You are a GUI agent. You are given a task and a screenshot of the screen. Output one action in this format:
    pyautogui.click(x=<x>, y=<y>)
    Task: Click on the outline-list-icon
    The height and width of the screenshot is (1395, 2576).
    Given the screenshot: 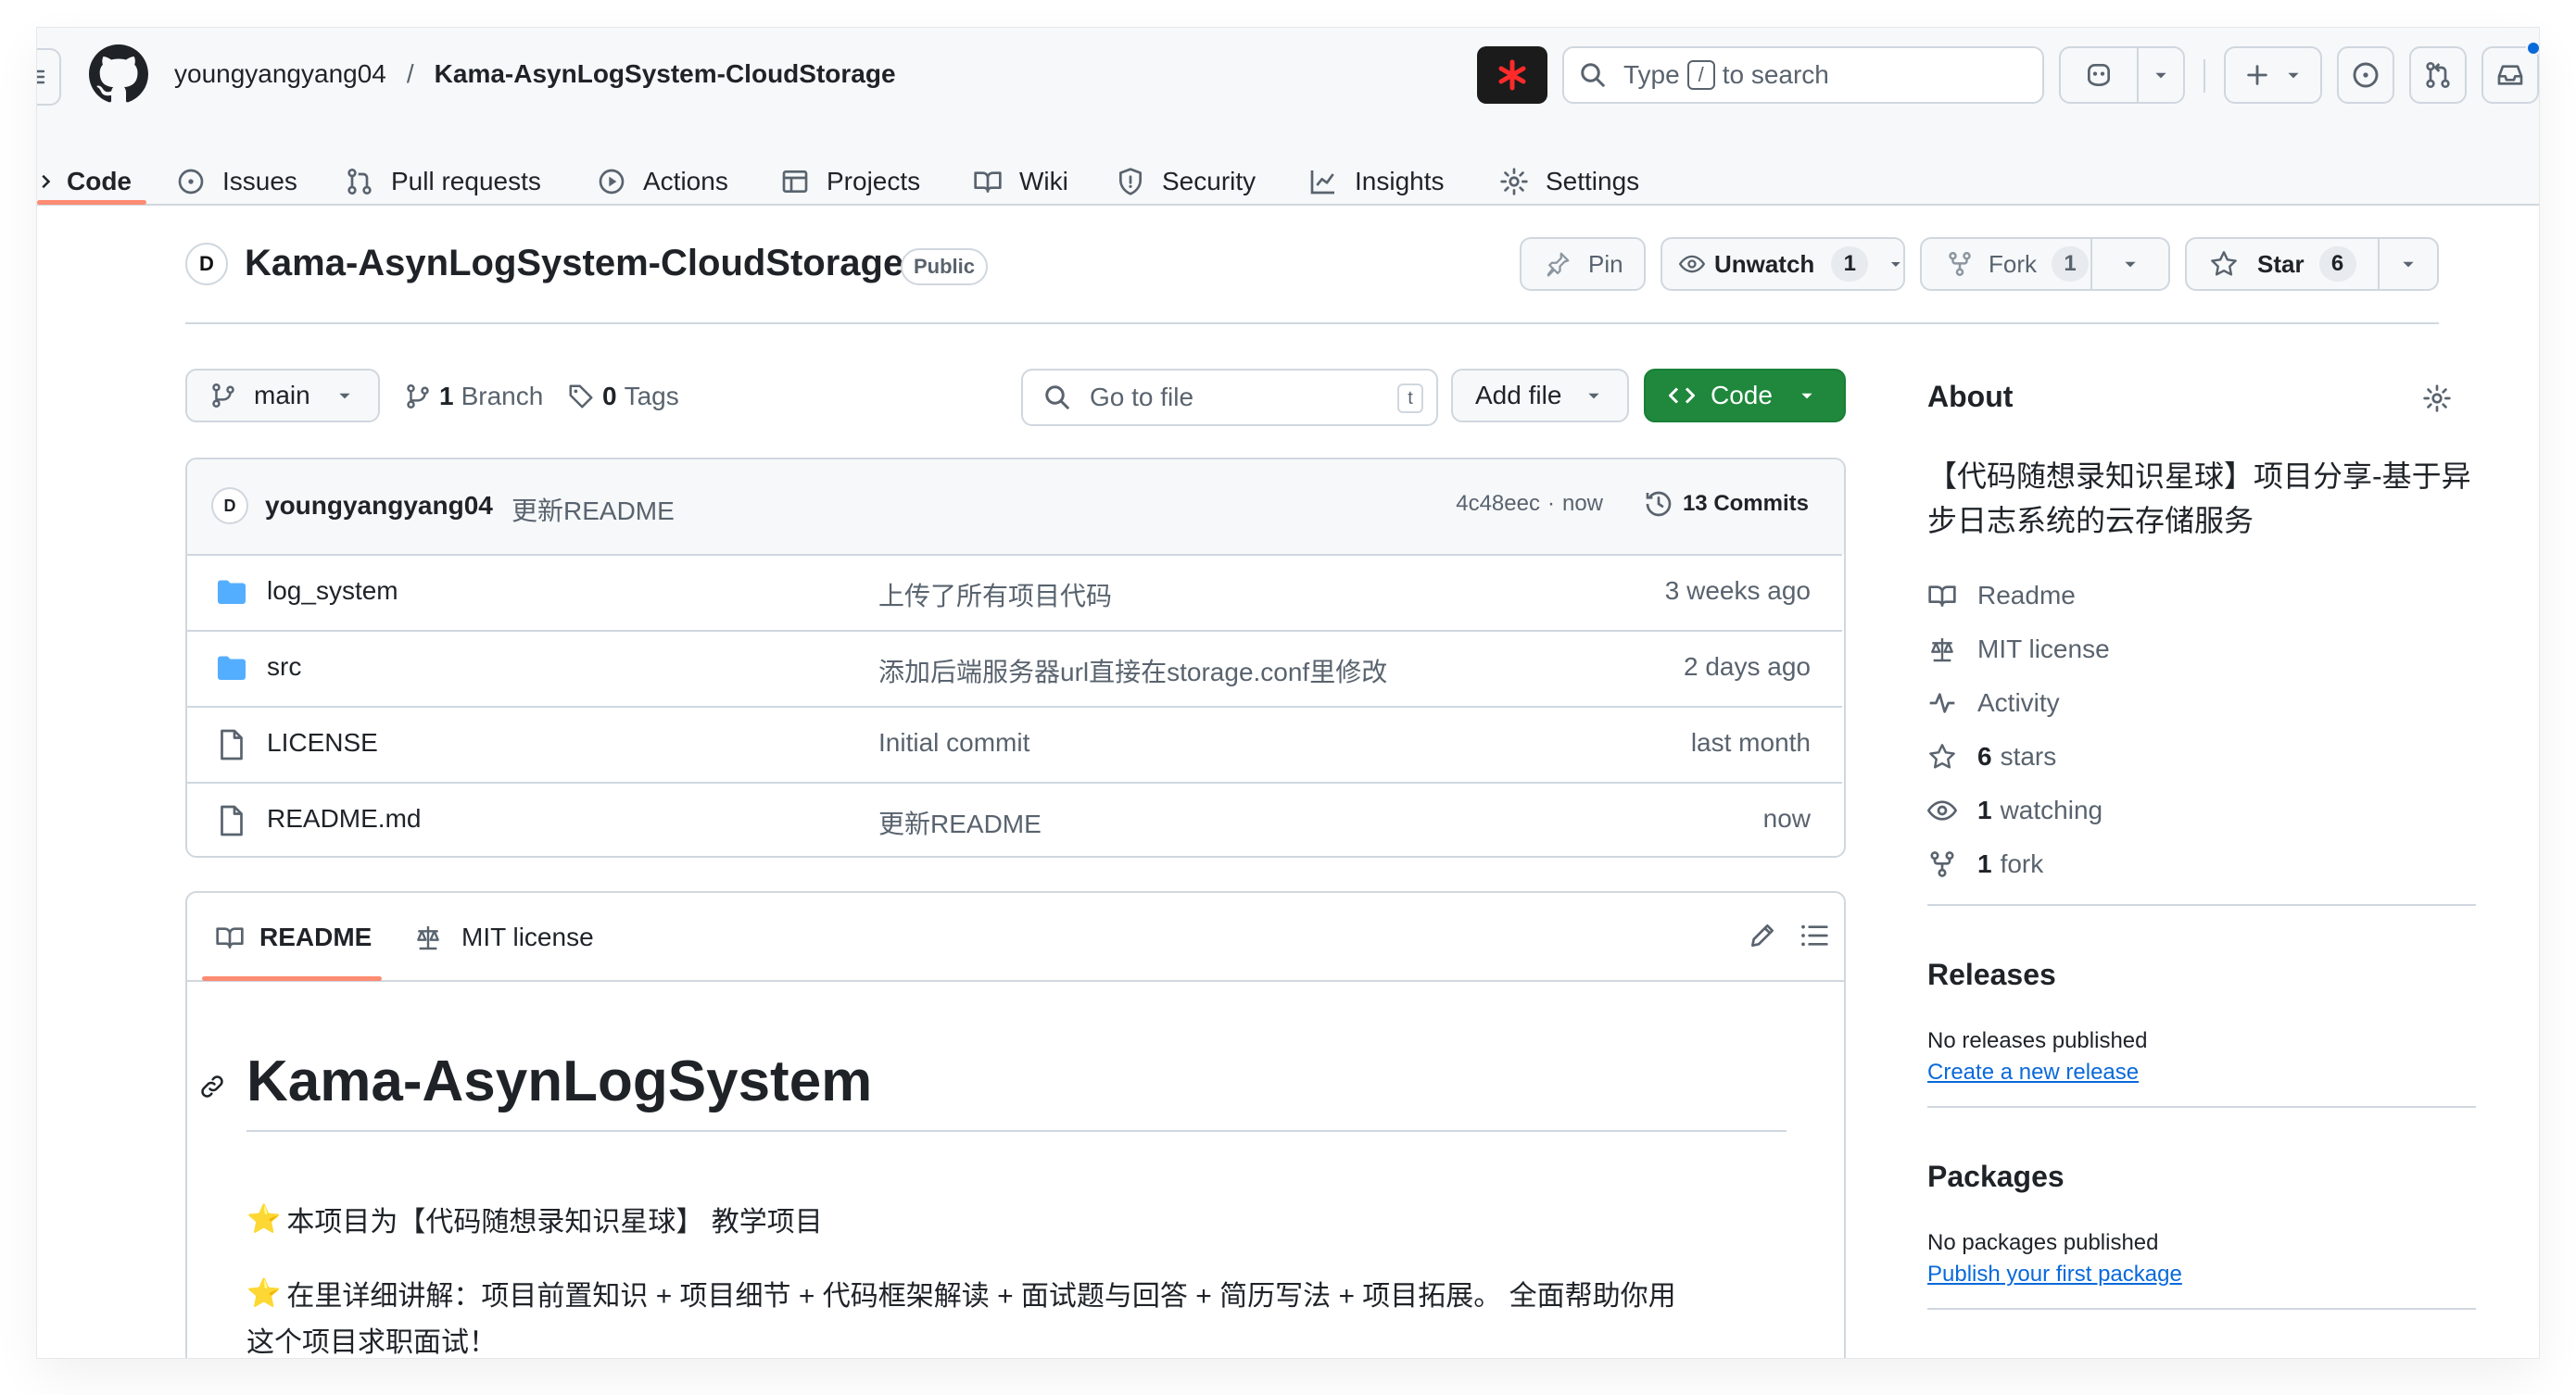 What is the action you would take?
    pyautogui.click(x=1814, y=935)
    